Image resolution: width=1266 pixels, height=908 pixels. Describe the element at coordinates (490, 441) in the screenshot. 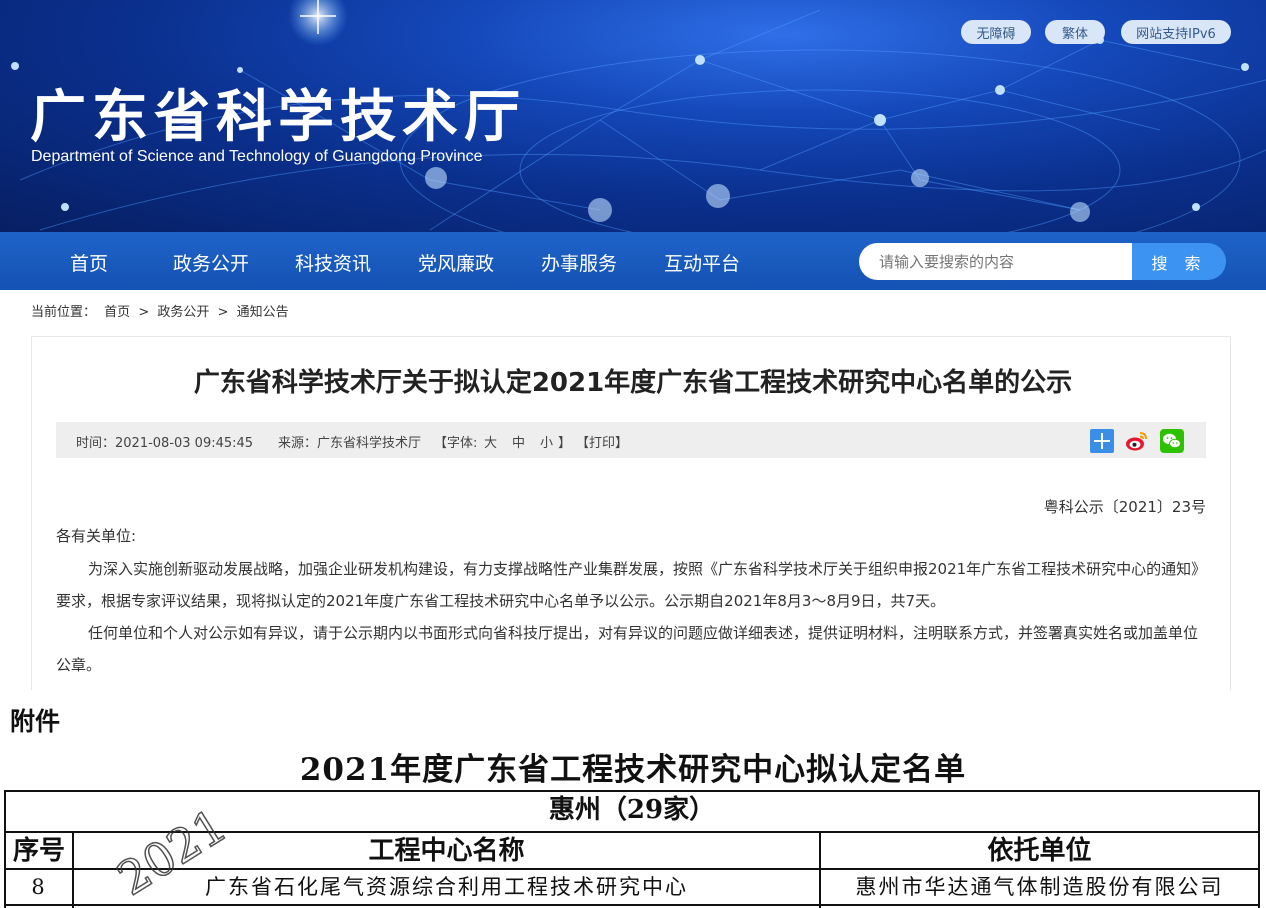

I see `font-size-large: 大` at that location.